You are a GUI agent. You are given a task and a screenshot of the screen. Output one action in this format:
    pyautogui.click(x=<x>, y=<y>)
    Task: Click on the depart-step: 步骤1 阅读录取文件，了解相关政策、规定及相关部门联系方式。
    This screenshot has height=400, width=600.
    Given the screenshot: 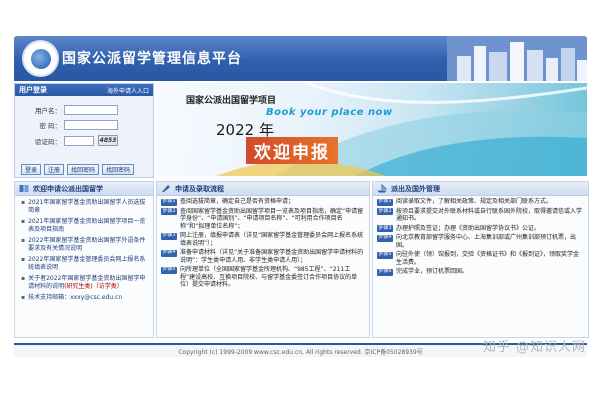 What is the action you would take?
    pyautogui.click(x=465, y=202)
    